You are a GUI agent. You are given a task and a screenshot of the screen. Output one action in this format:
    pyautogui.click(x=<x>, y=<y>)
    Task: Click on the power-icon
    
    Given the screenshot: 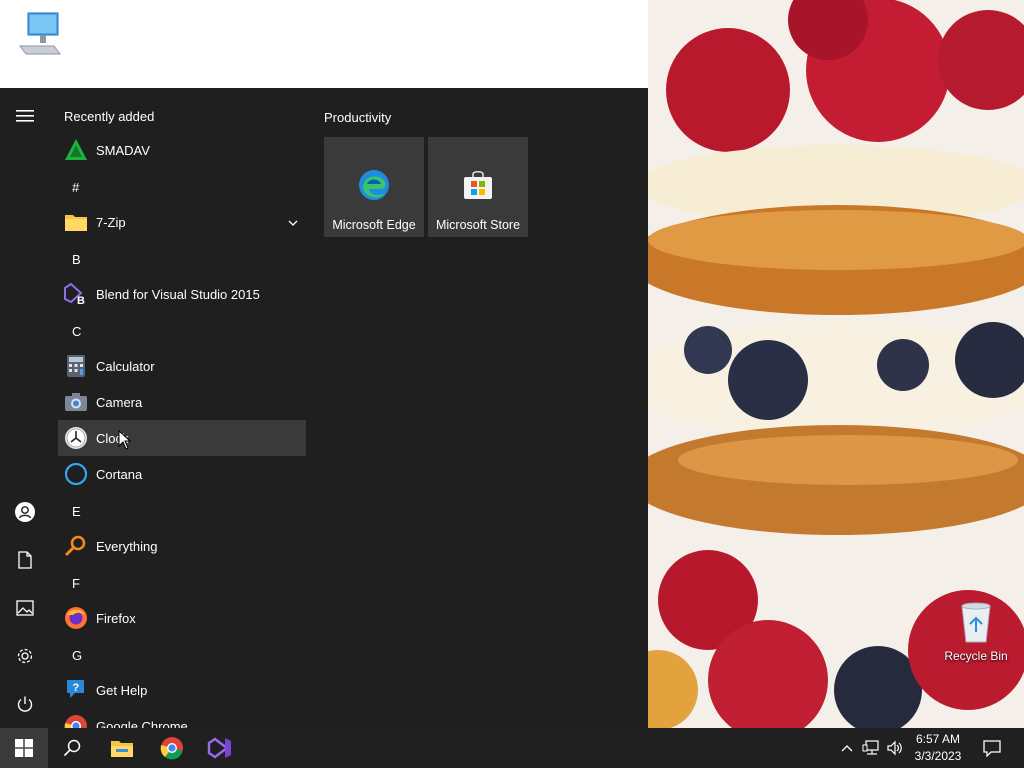 What is the action you would take?
    pyautogui.click(x=25, y=704)
    